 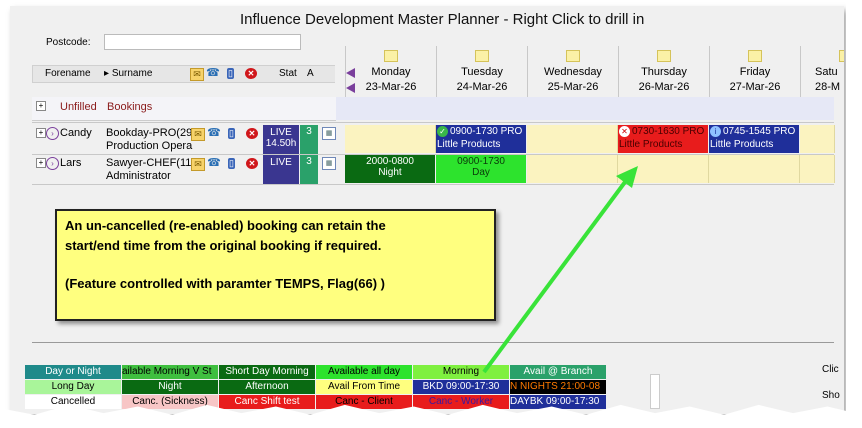 What do you see at coordinates (288, 73) in the screenshot?
I see `stat-header: Stat` at bounding box center [288, 73].